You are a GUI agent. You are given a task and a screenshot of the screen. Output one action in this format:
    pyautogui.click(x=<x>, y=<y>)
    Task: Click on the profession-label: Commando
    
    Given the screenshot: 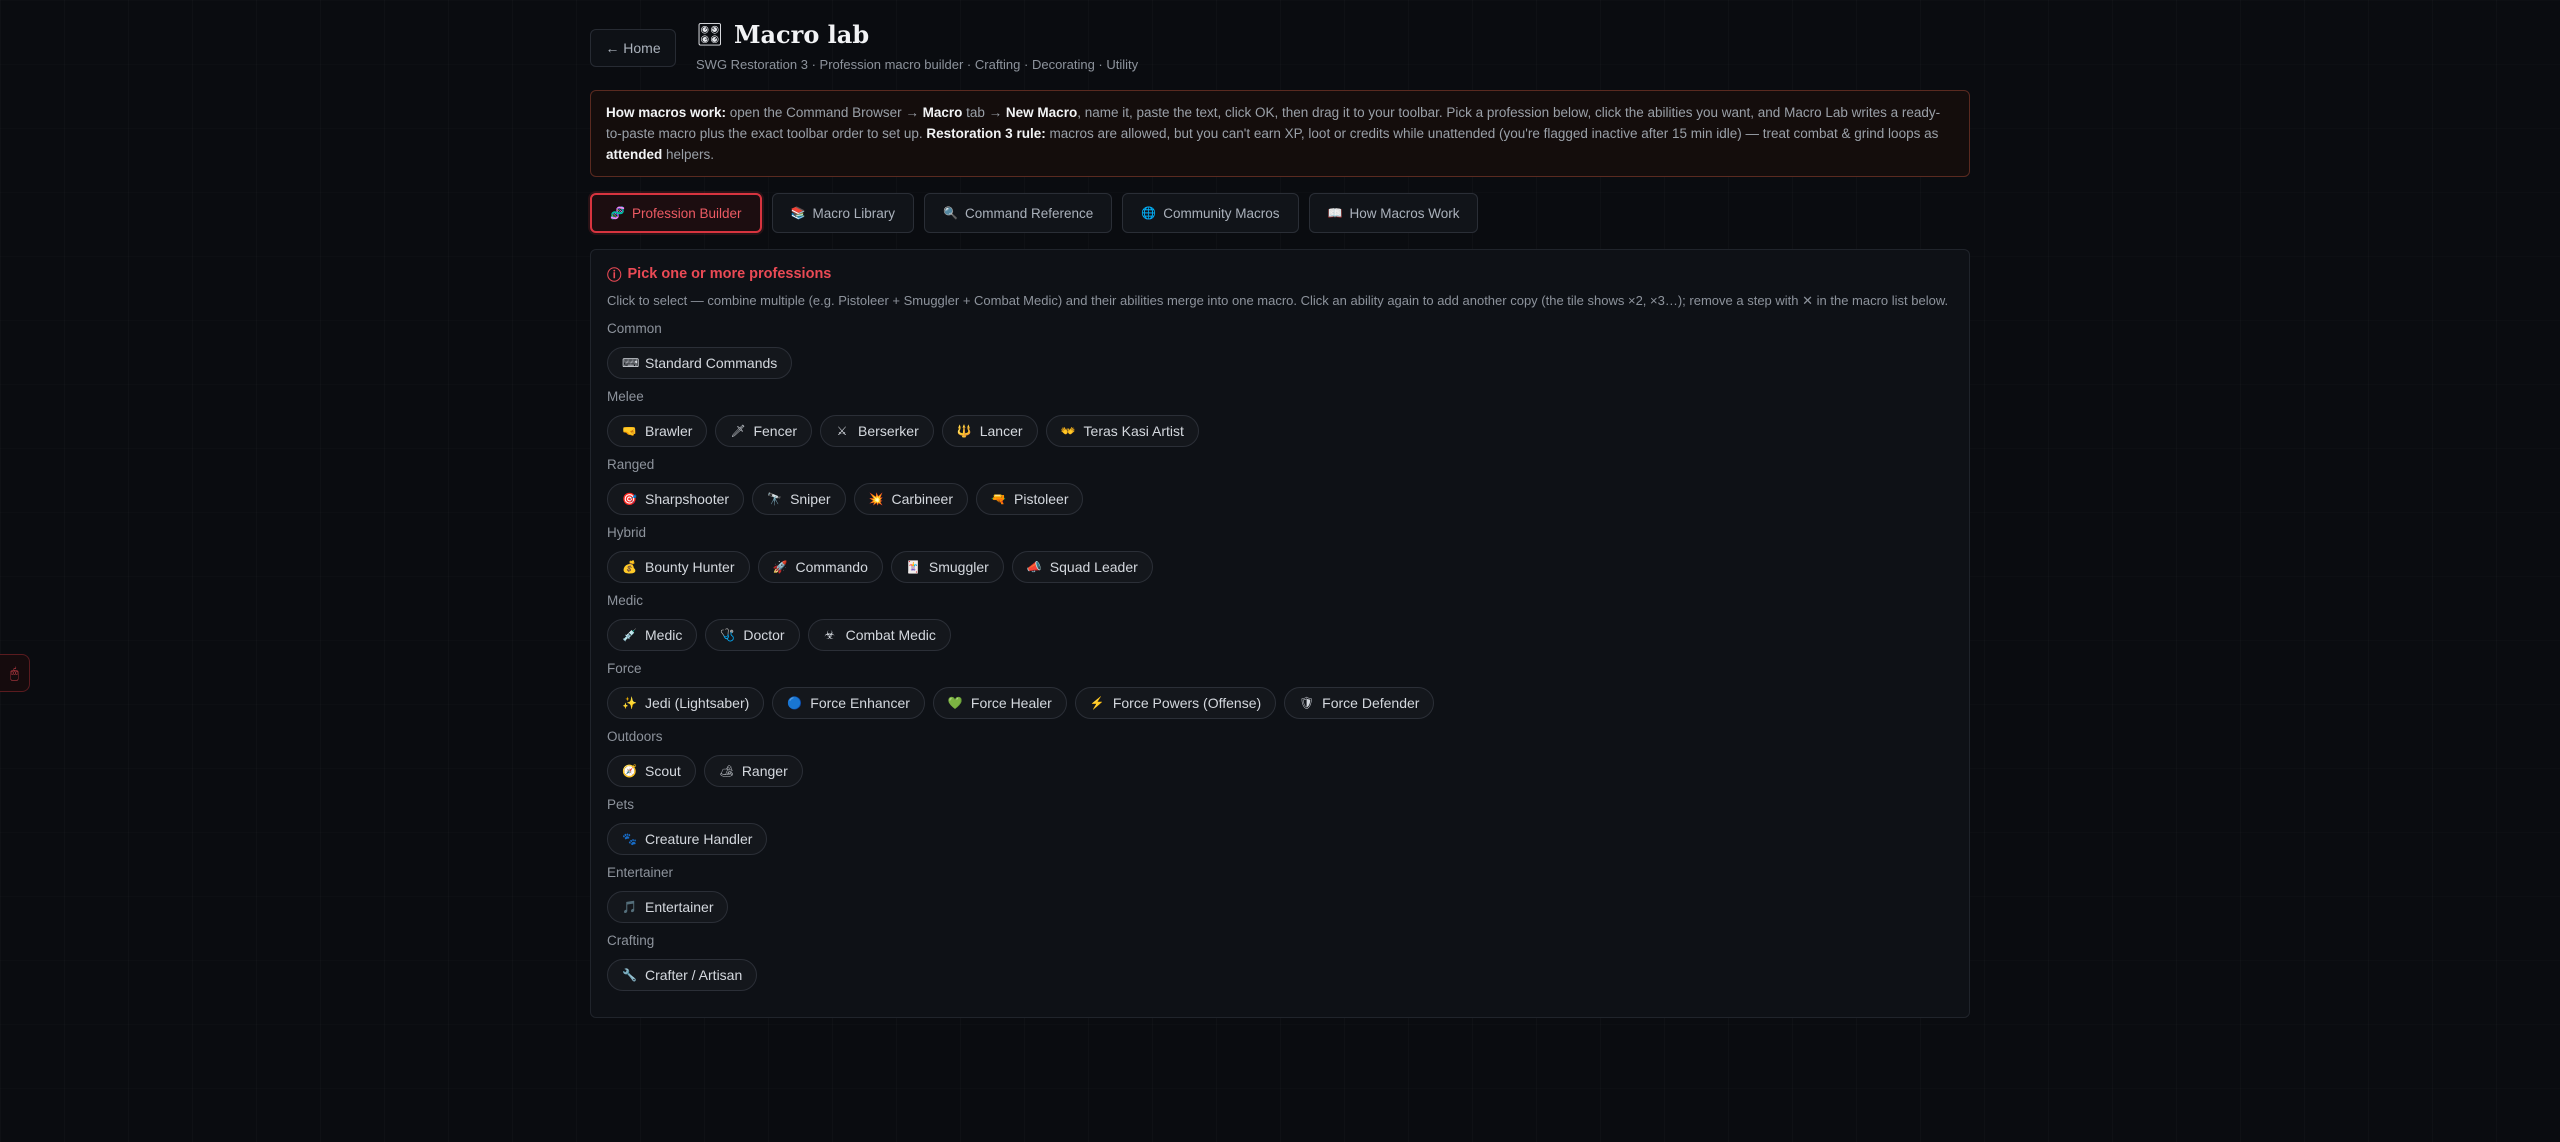 What is the action you would take?
    pyautogui.click(x=831, y=567)
    